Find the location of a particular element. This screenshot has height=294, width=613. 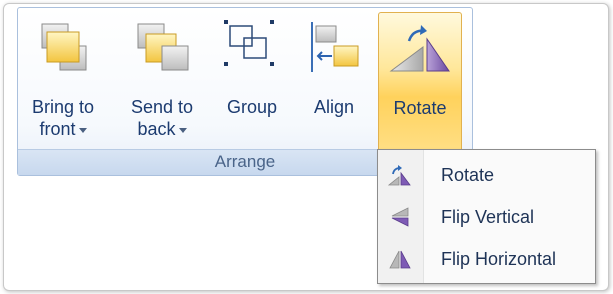

flip-vertical-icon is located at coordinates (400, 217).